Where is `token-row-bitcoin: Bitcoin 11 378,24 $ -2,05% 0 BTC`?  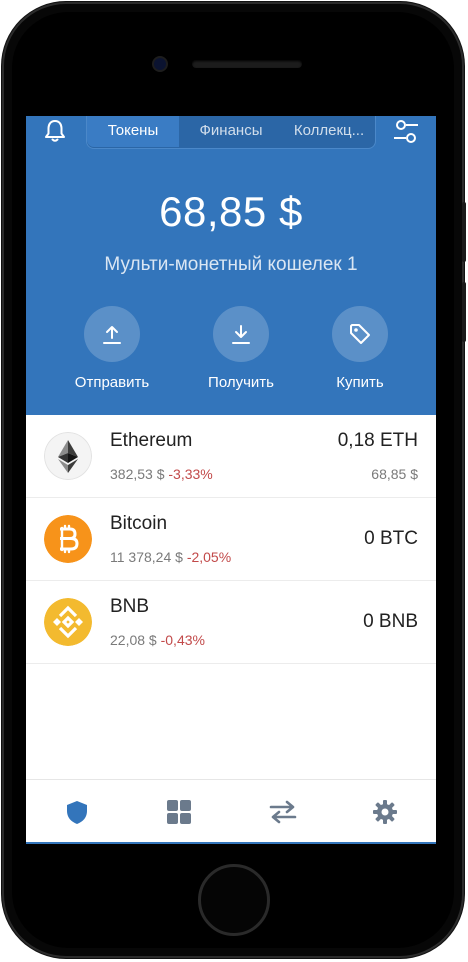
token-row-bitcoin: Bitcoin 11 378,24 $ -2,05% 0 BTC is located at coordinates (231, 539).